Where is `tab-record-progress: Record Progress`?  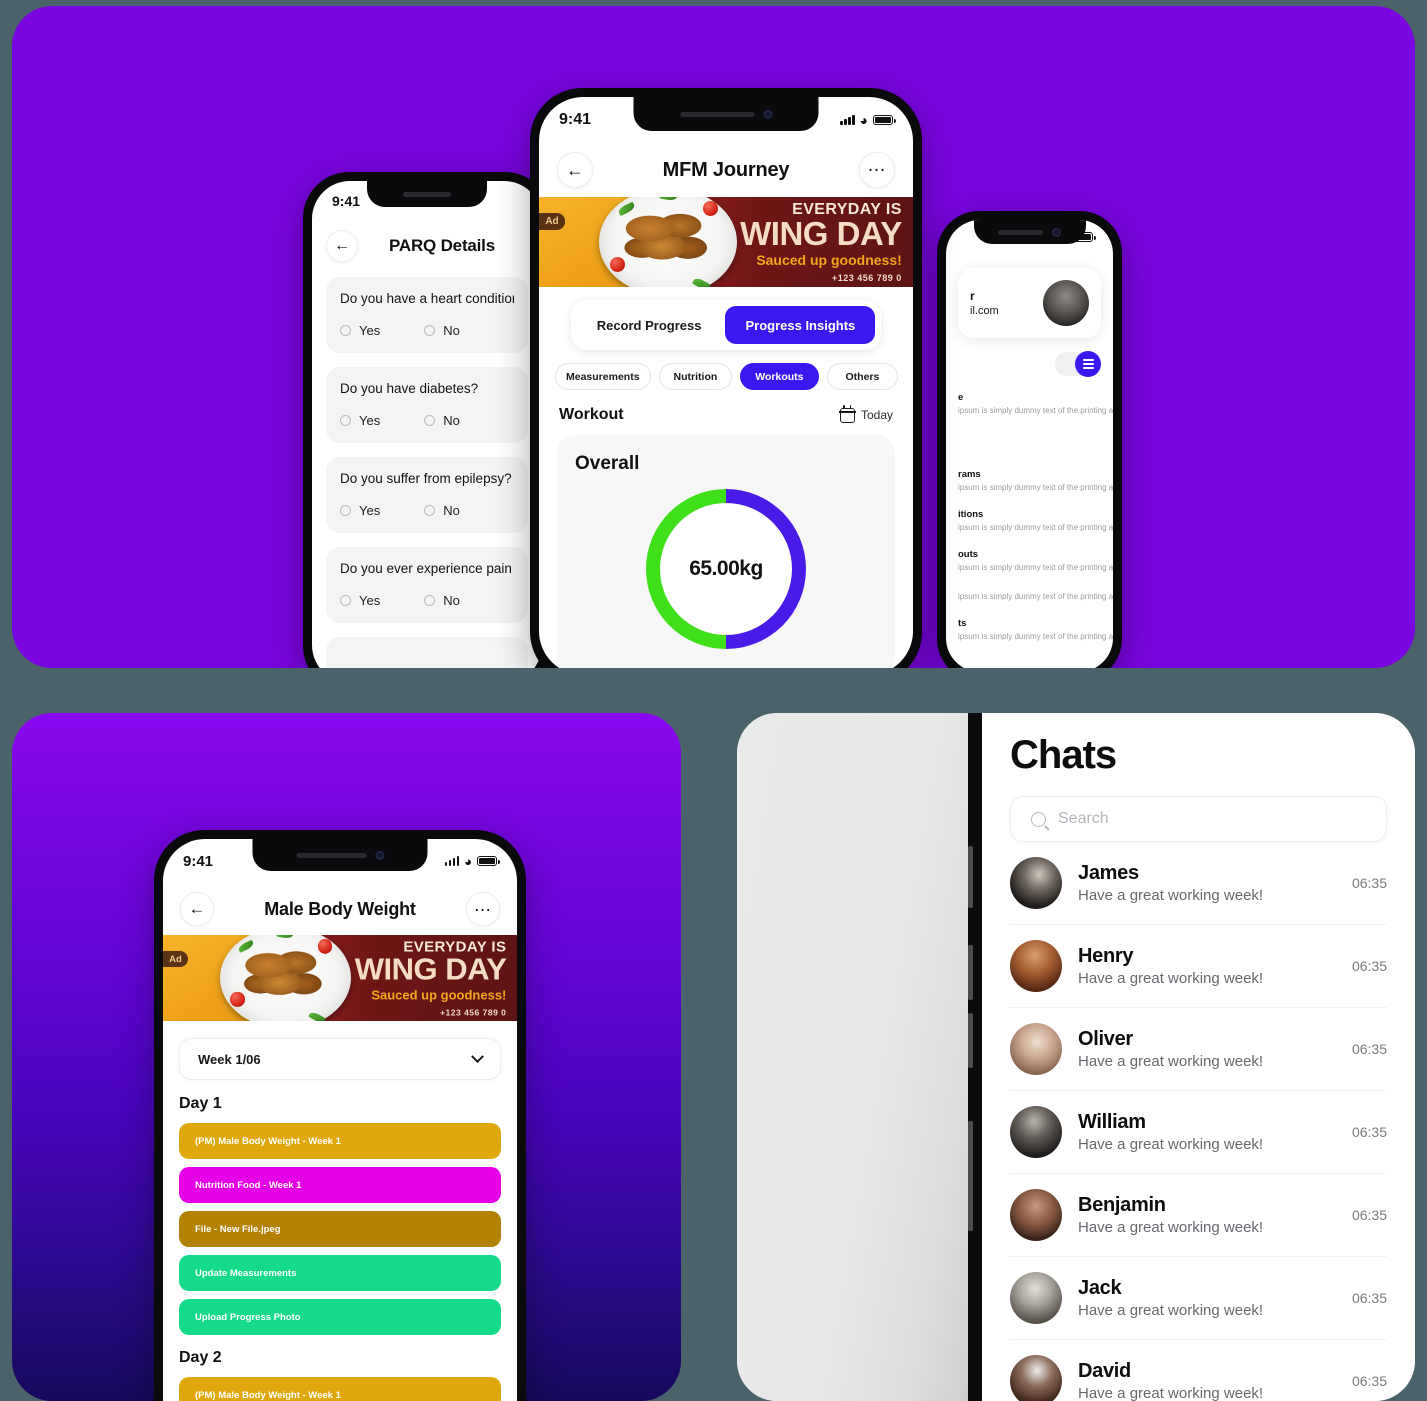
tab-record-progress: Record Progress is located at coordinates (649, 325).